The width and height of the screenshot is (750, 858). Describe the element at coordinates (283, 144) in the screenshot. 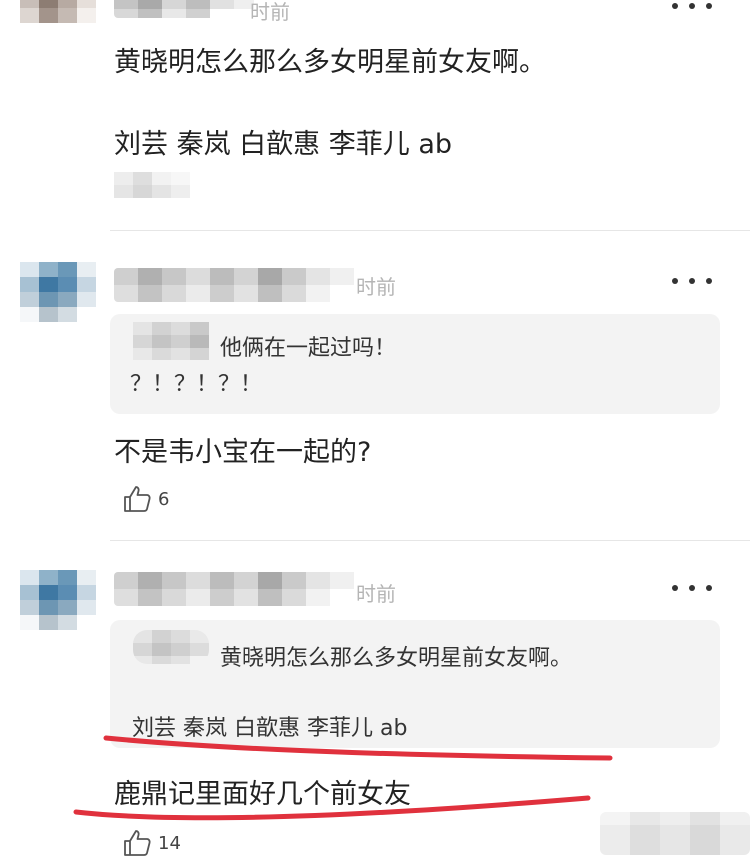

I see `comment-text-line2: 刘芸 秦岚 白歆惠 李菲儿 ab` at that location.